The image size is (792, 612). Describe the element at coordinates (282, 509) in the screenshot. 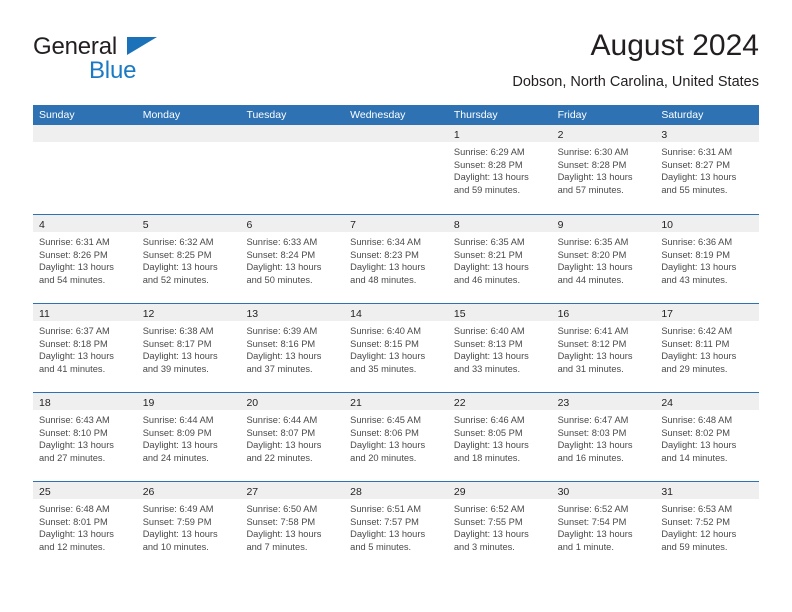

I see `day-detail-line: Sunrise: 6:50 AM` at that location.